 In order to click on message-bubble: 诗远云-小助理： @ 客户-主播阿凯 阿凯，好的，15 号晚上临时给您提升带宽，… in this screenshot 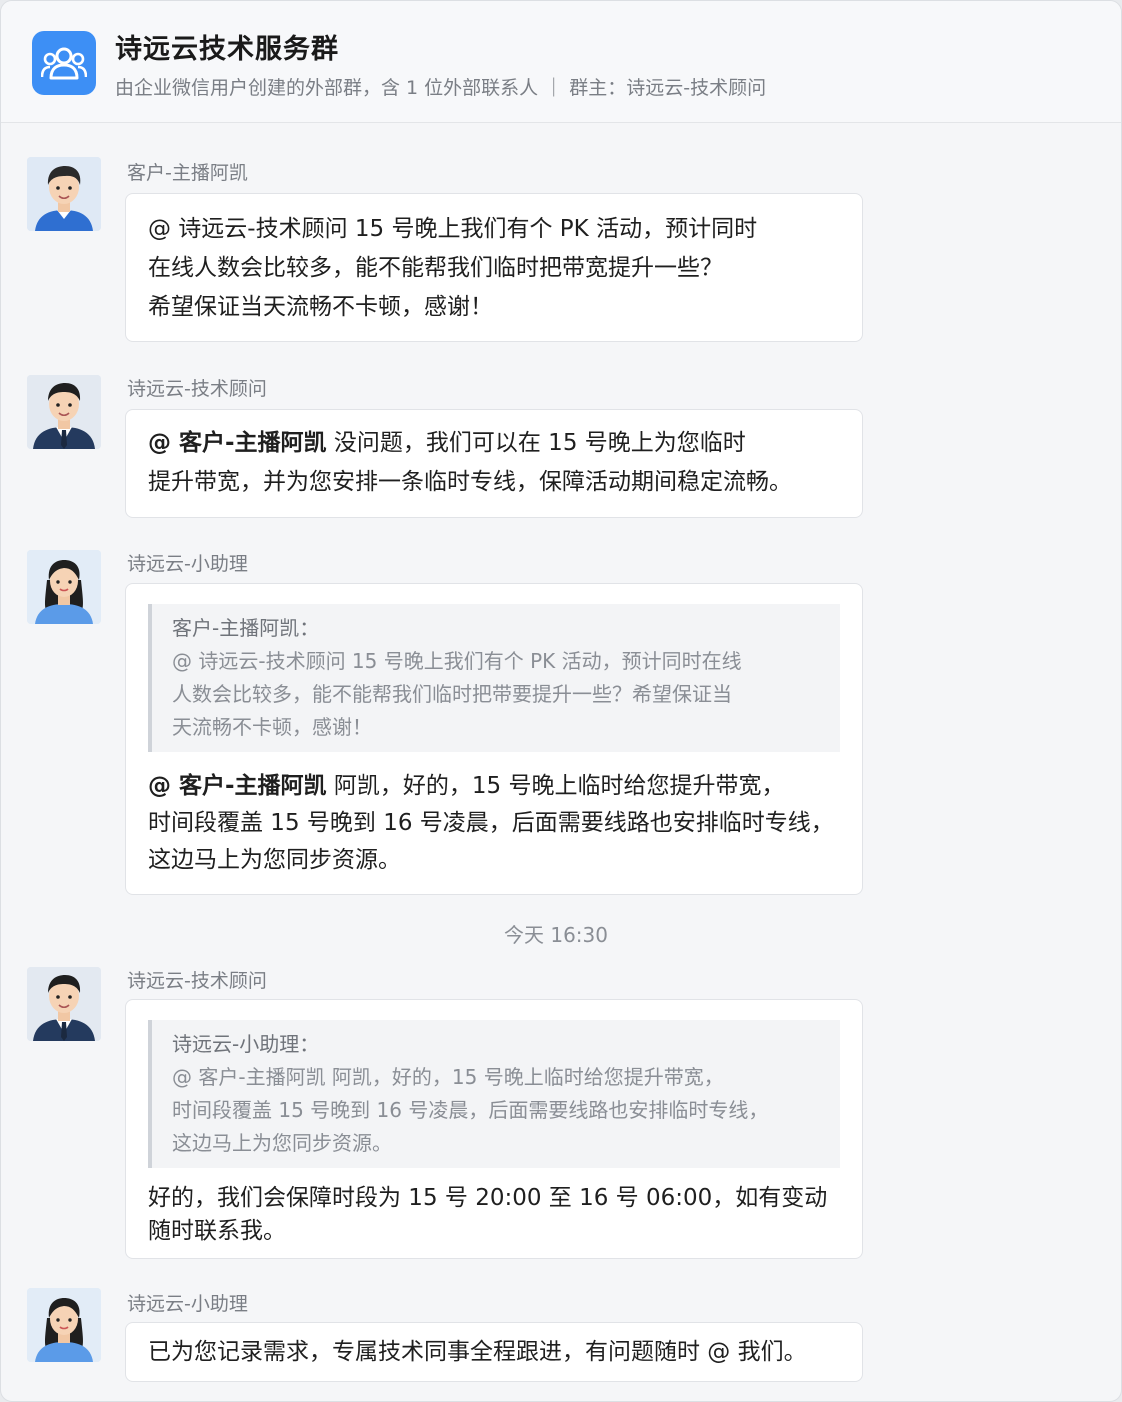, I will do `click(494, 1129)`.